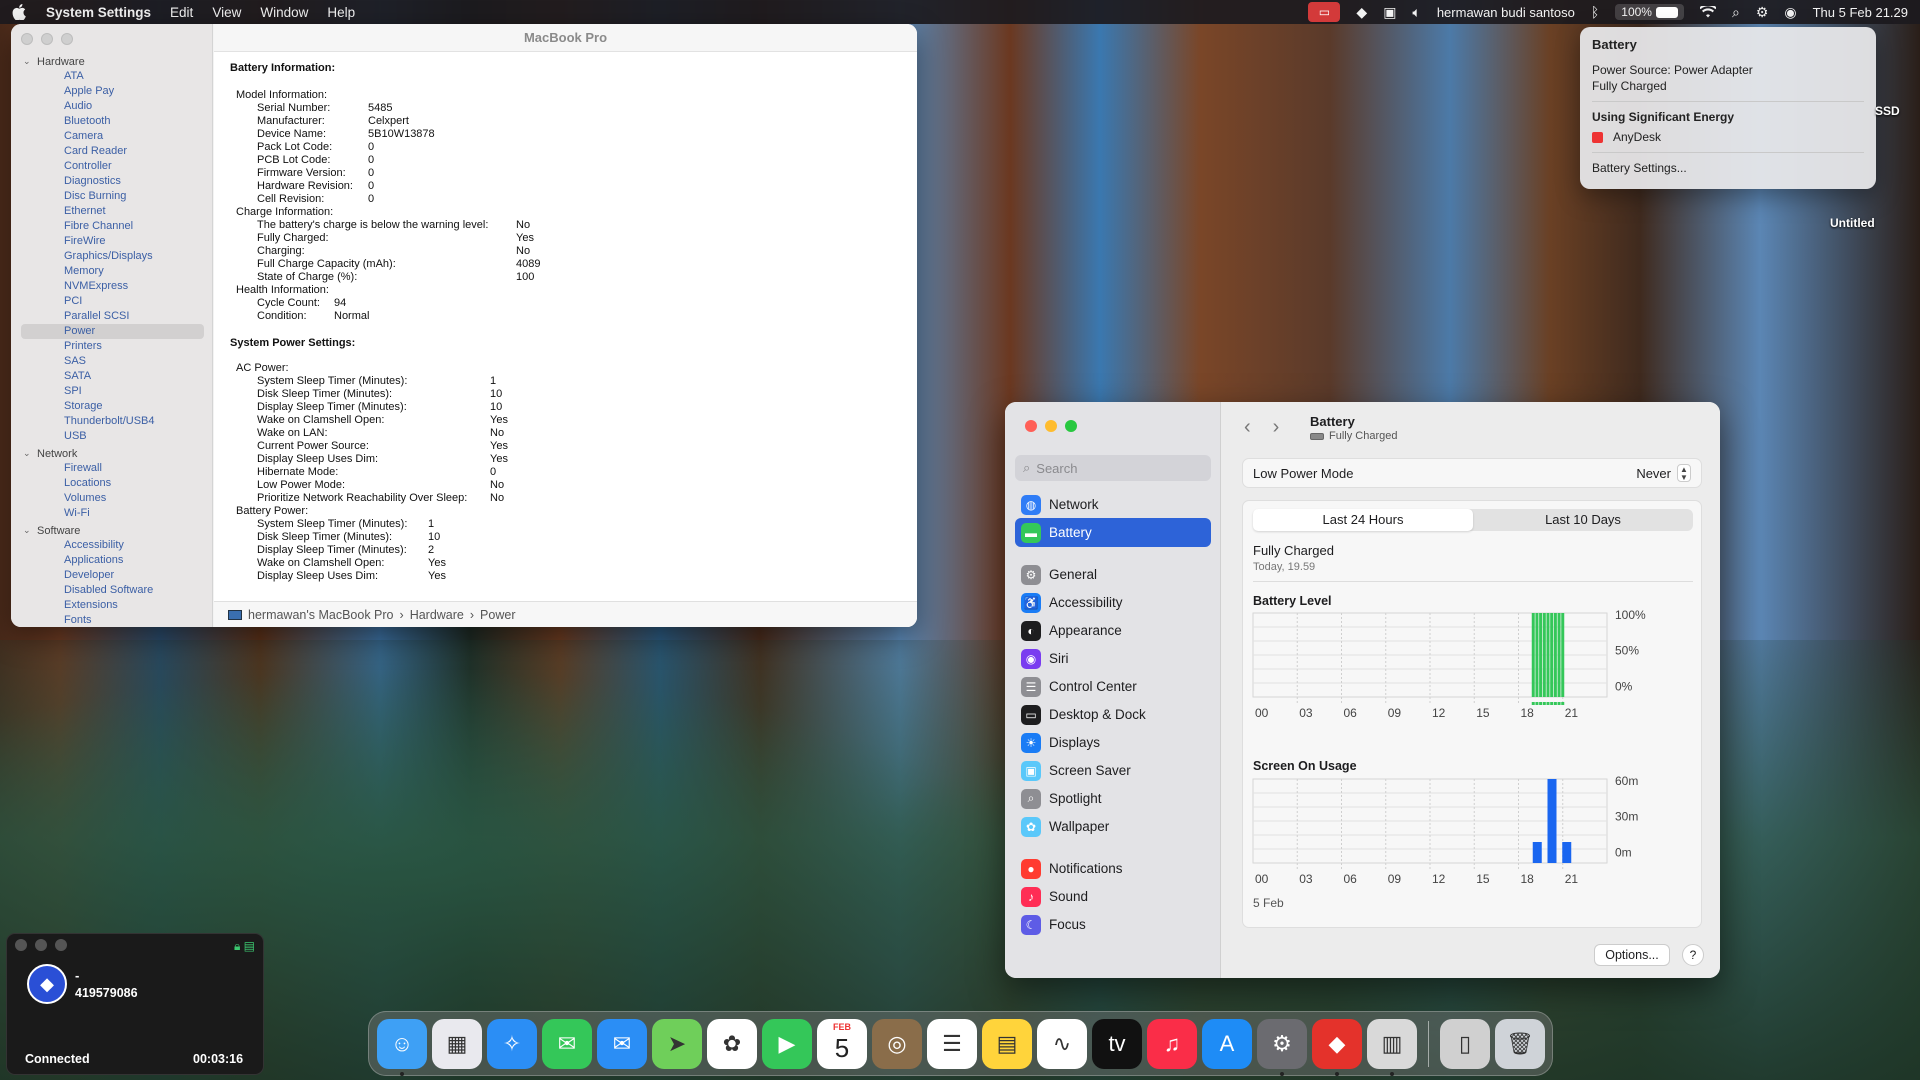 The width and height of the screenshot is (1920, 1080). I want to click on settings-item-network: ◍ Network, so click(1113, 504).